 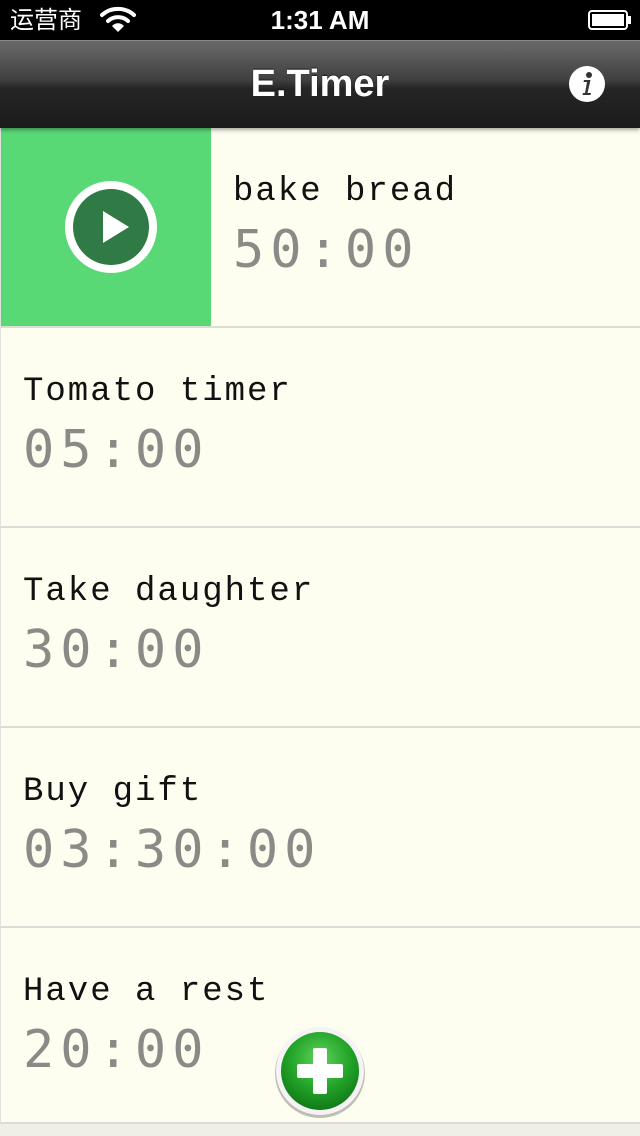 What do you see at coordinates (326, 250) in the screenshot?
I see `timer-duration: 50:00` at bounding box center [326, 250].